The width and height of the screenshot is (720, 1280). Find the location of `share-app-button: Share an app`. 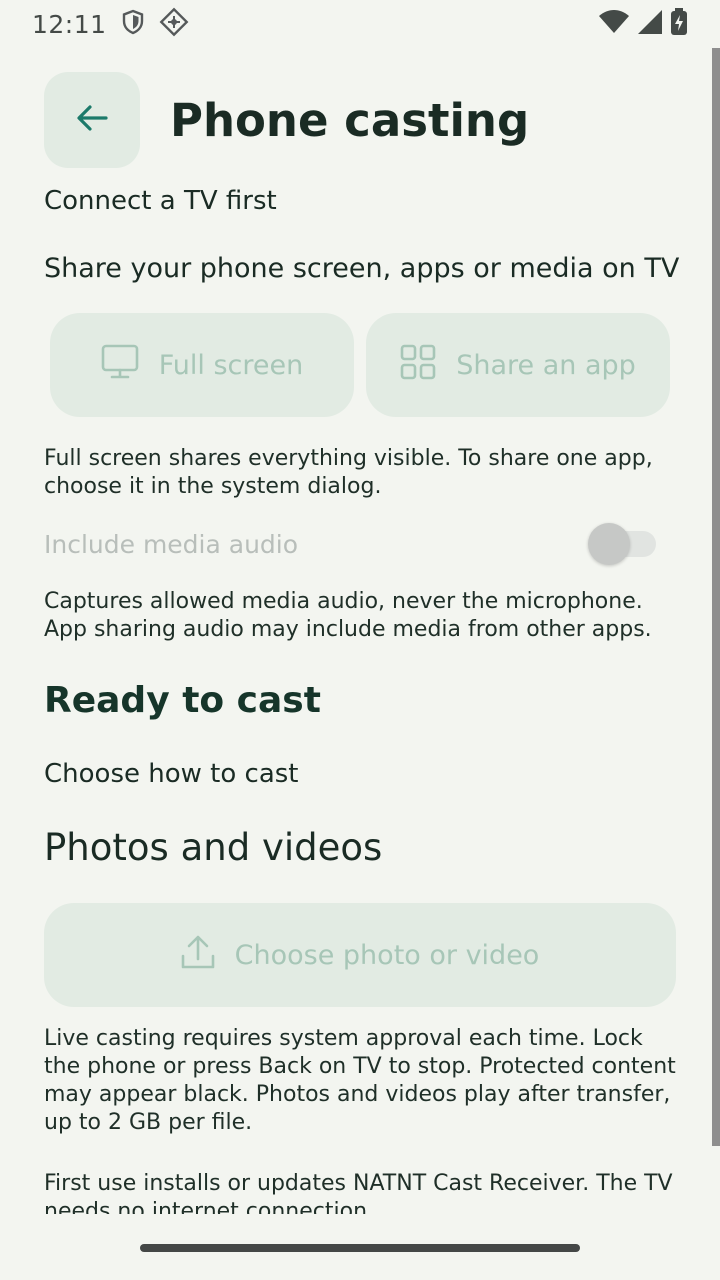

share-app-button: Share an app is located at coordinates (518, 365).